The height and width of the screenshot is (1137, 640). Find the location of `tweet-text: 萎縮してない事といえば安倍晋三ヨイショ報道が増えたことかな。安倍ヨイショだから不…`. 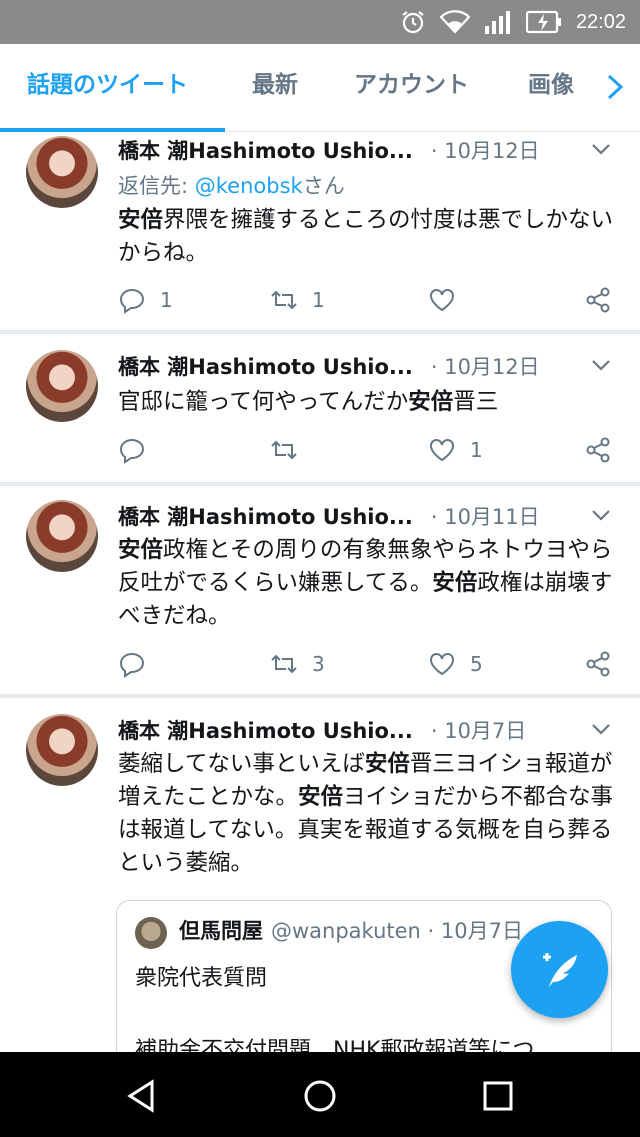

tweet-text: 萎縮してない事といえば安倍晋三ヨイショ報道が増えたことかな。安倍ヨイショだから不… is located at coordinates (366, 813).